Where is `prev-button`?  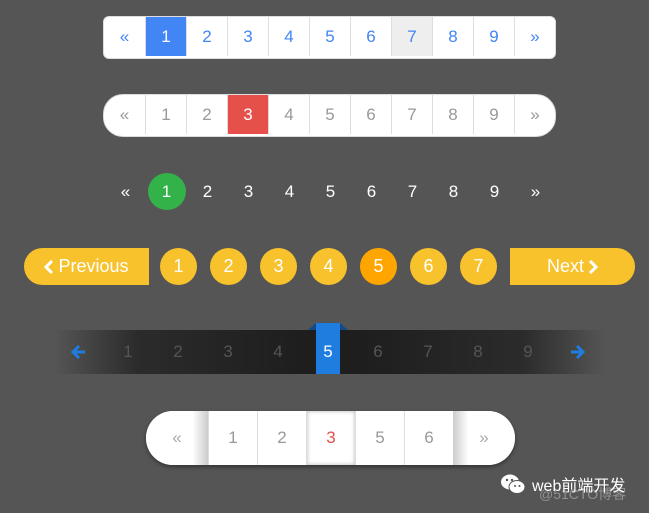 prev-button is located at coordinates (79, 352).